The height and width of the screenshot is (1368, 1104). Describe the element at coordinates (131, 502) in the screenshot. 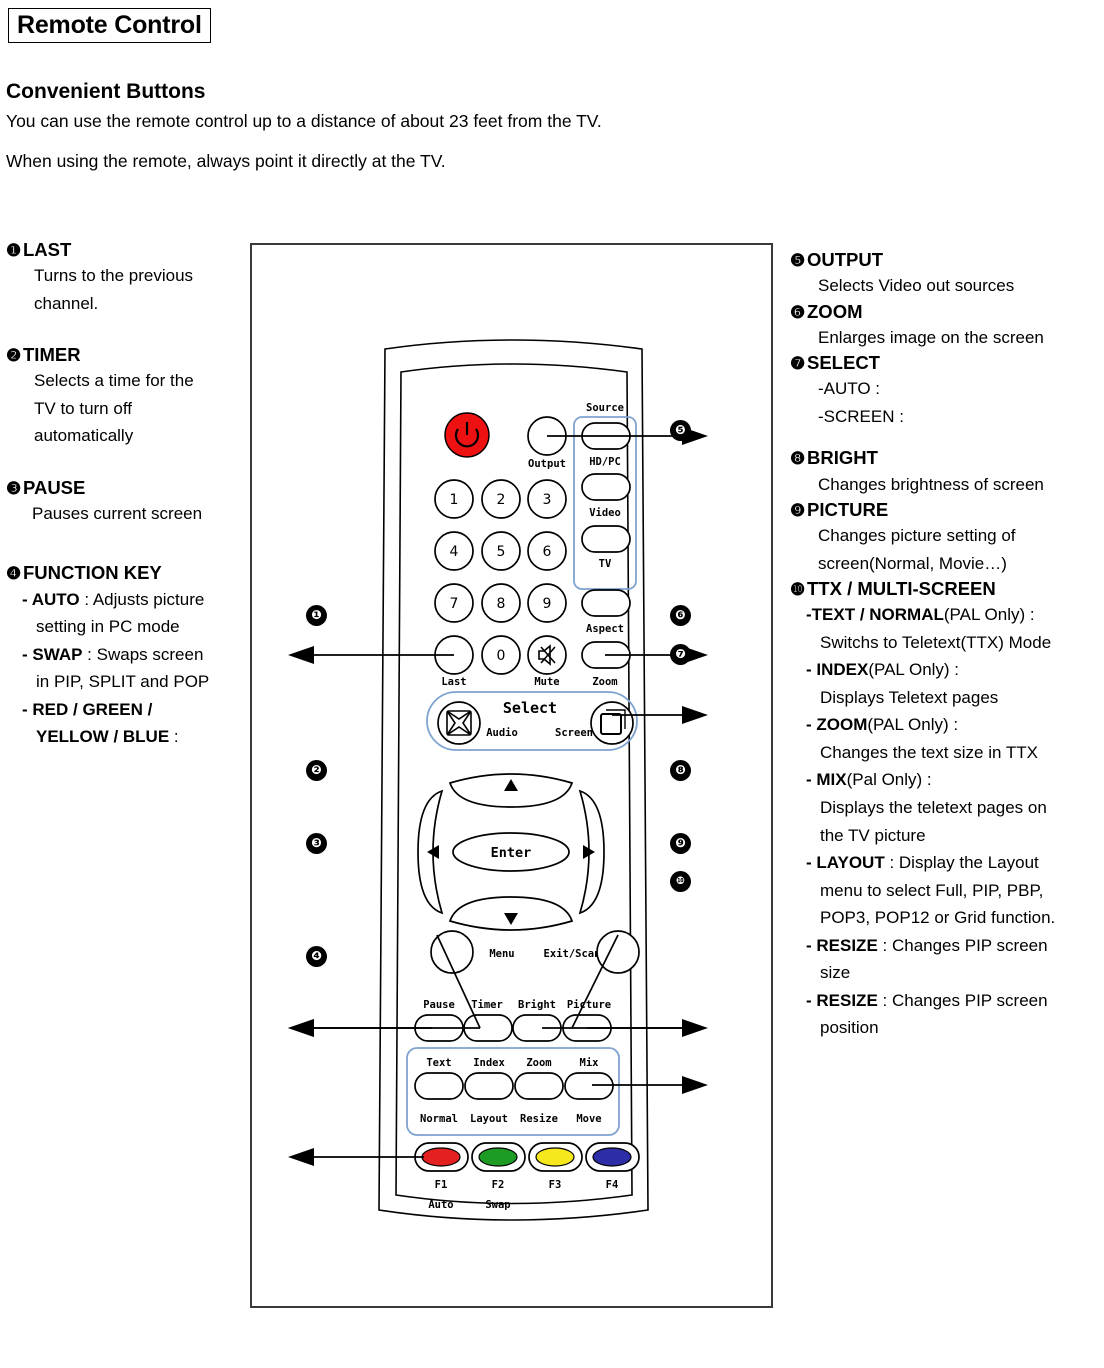

I see `entry-pause: ❸PAUSE Pauses current screen` at that location.